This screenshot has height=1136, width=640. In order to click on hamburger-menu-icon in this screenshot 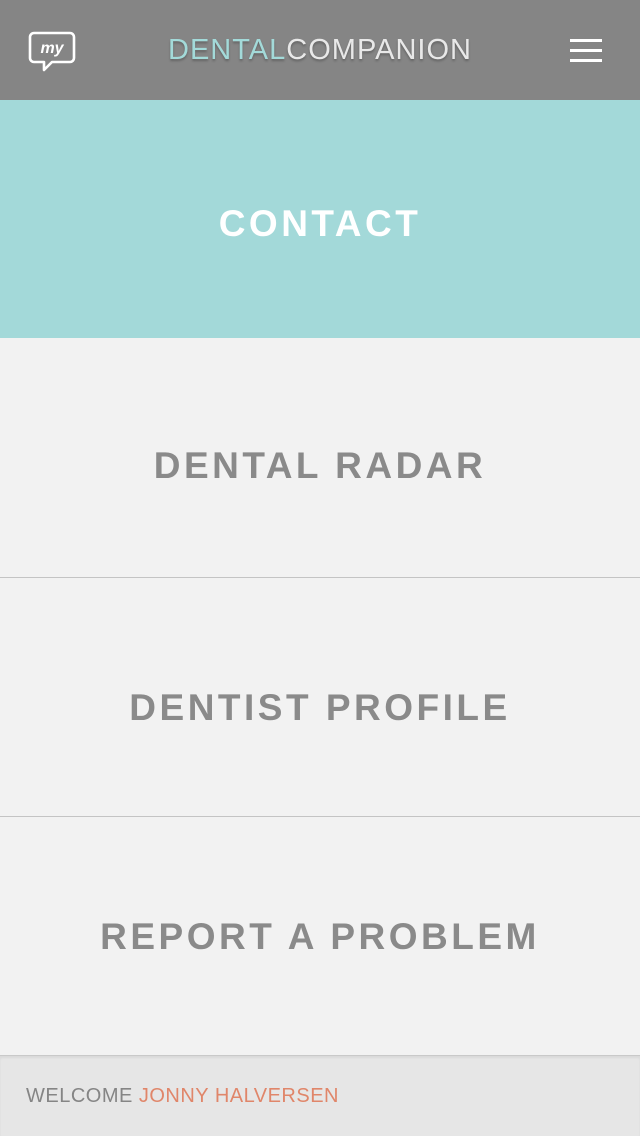, I will do `click(587, 51)`.